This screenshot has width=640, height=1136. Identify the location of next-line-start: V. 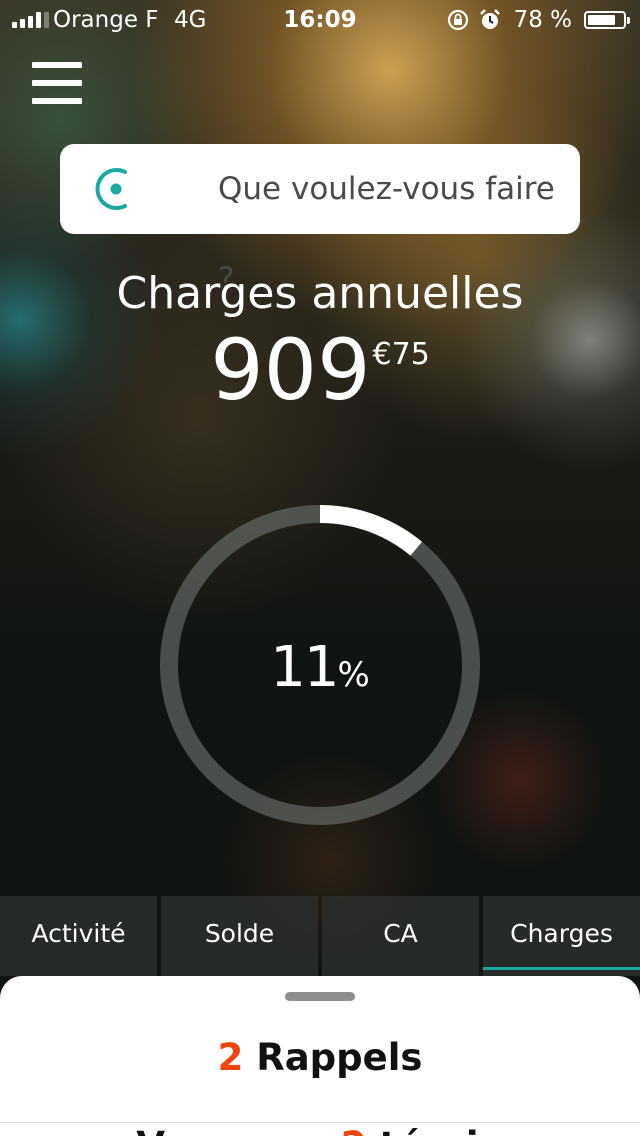
(150, 1130).